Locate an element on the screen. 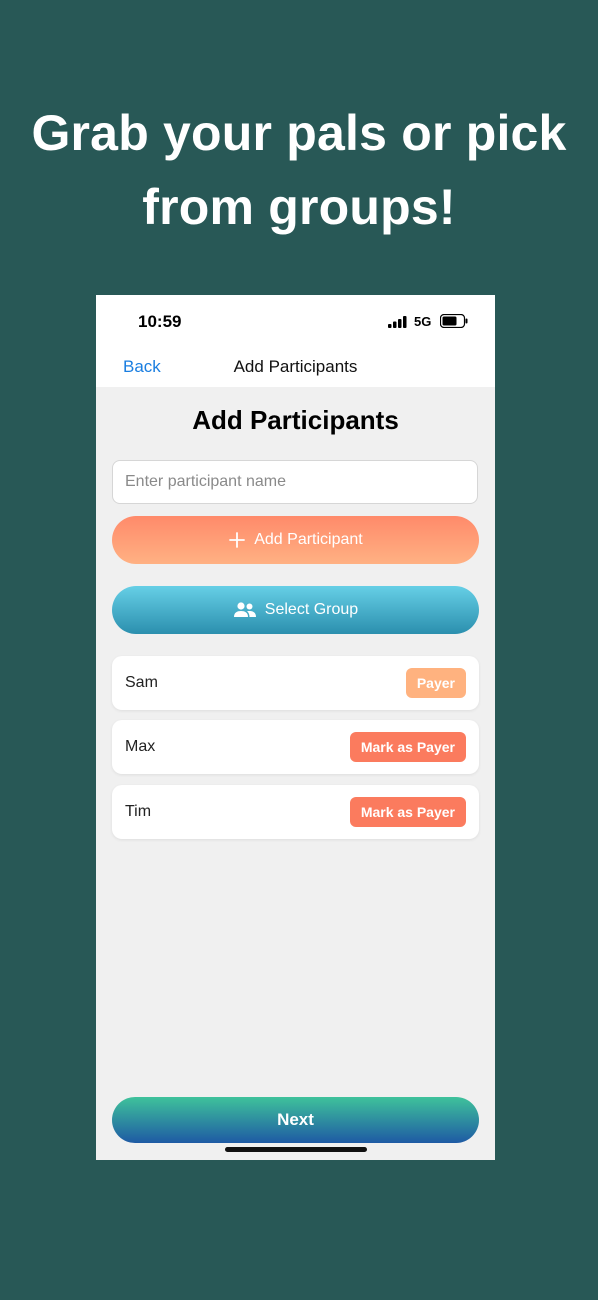 This screenshot has width=598, height=1300. participant-row-sam: Sam Payer is located at coordinates (295, 683).